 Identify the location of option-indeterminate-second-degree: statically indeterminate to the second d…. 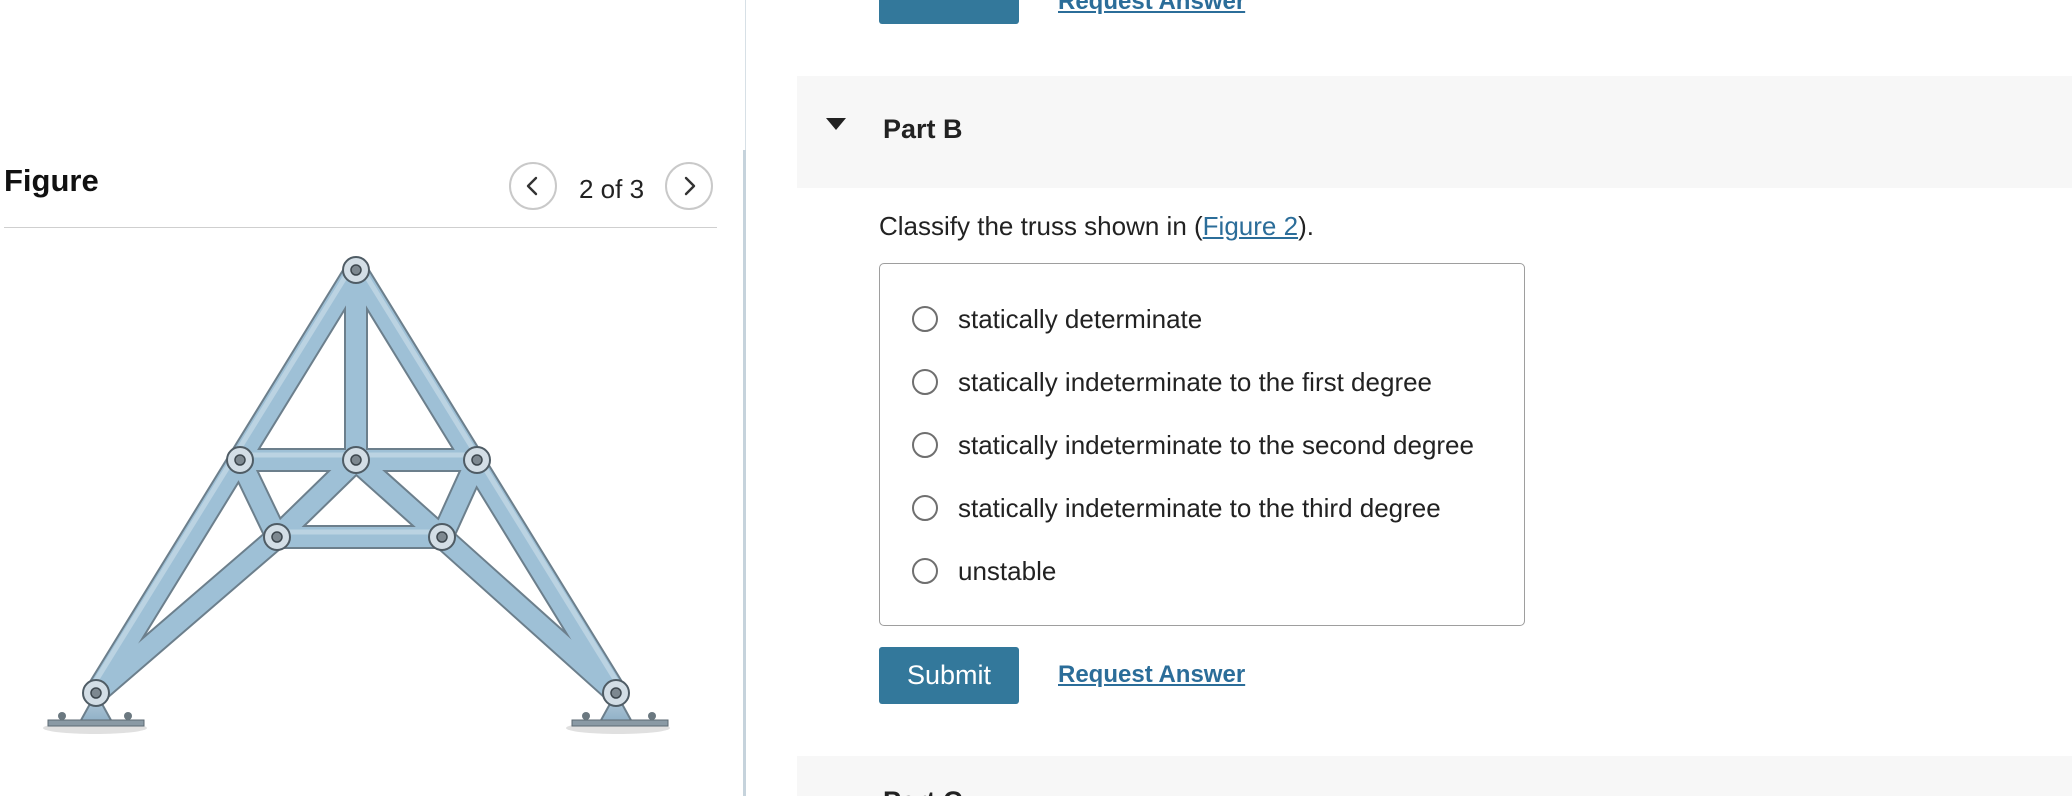
(1193, 445).